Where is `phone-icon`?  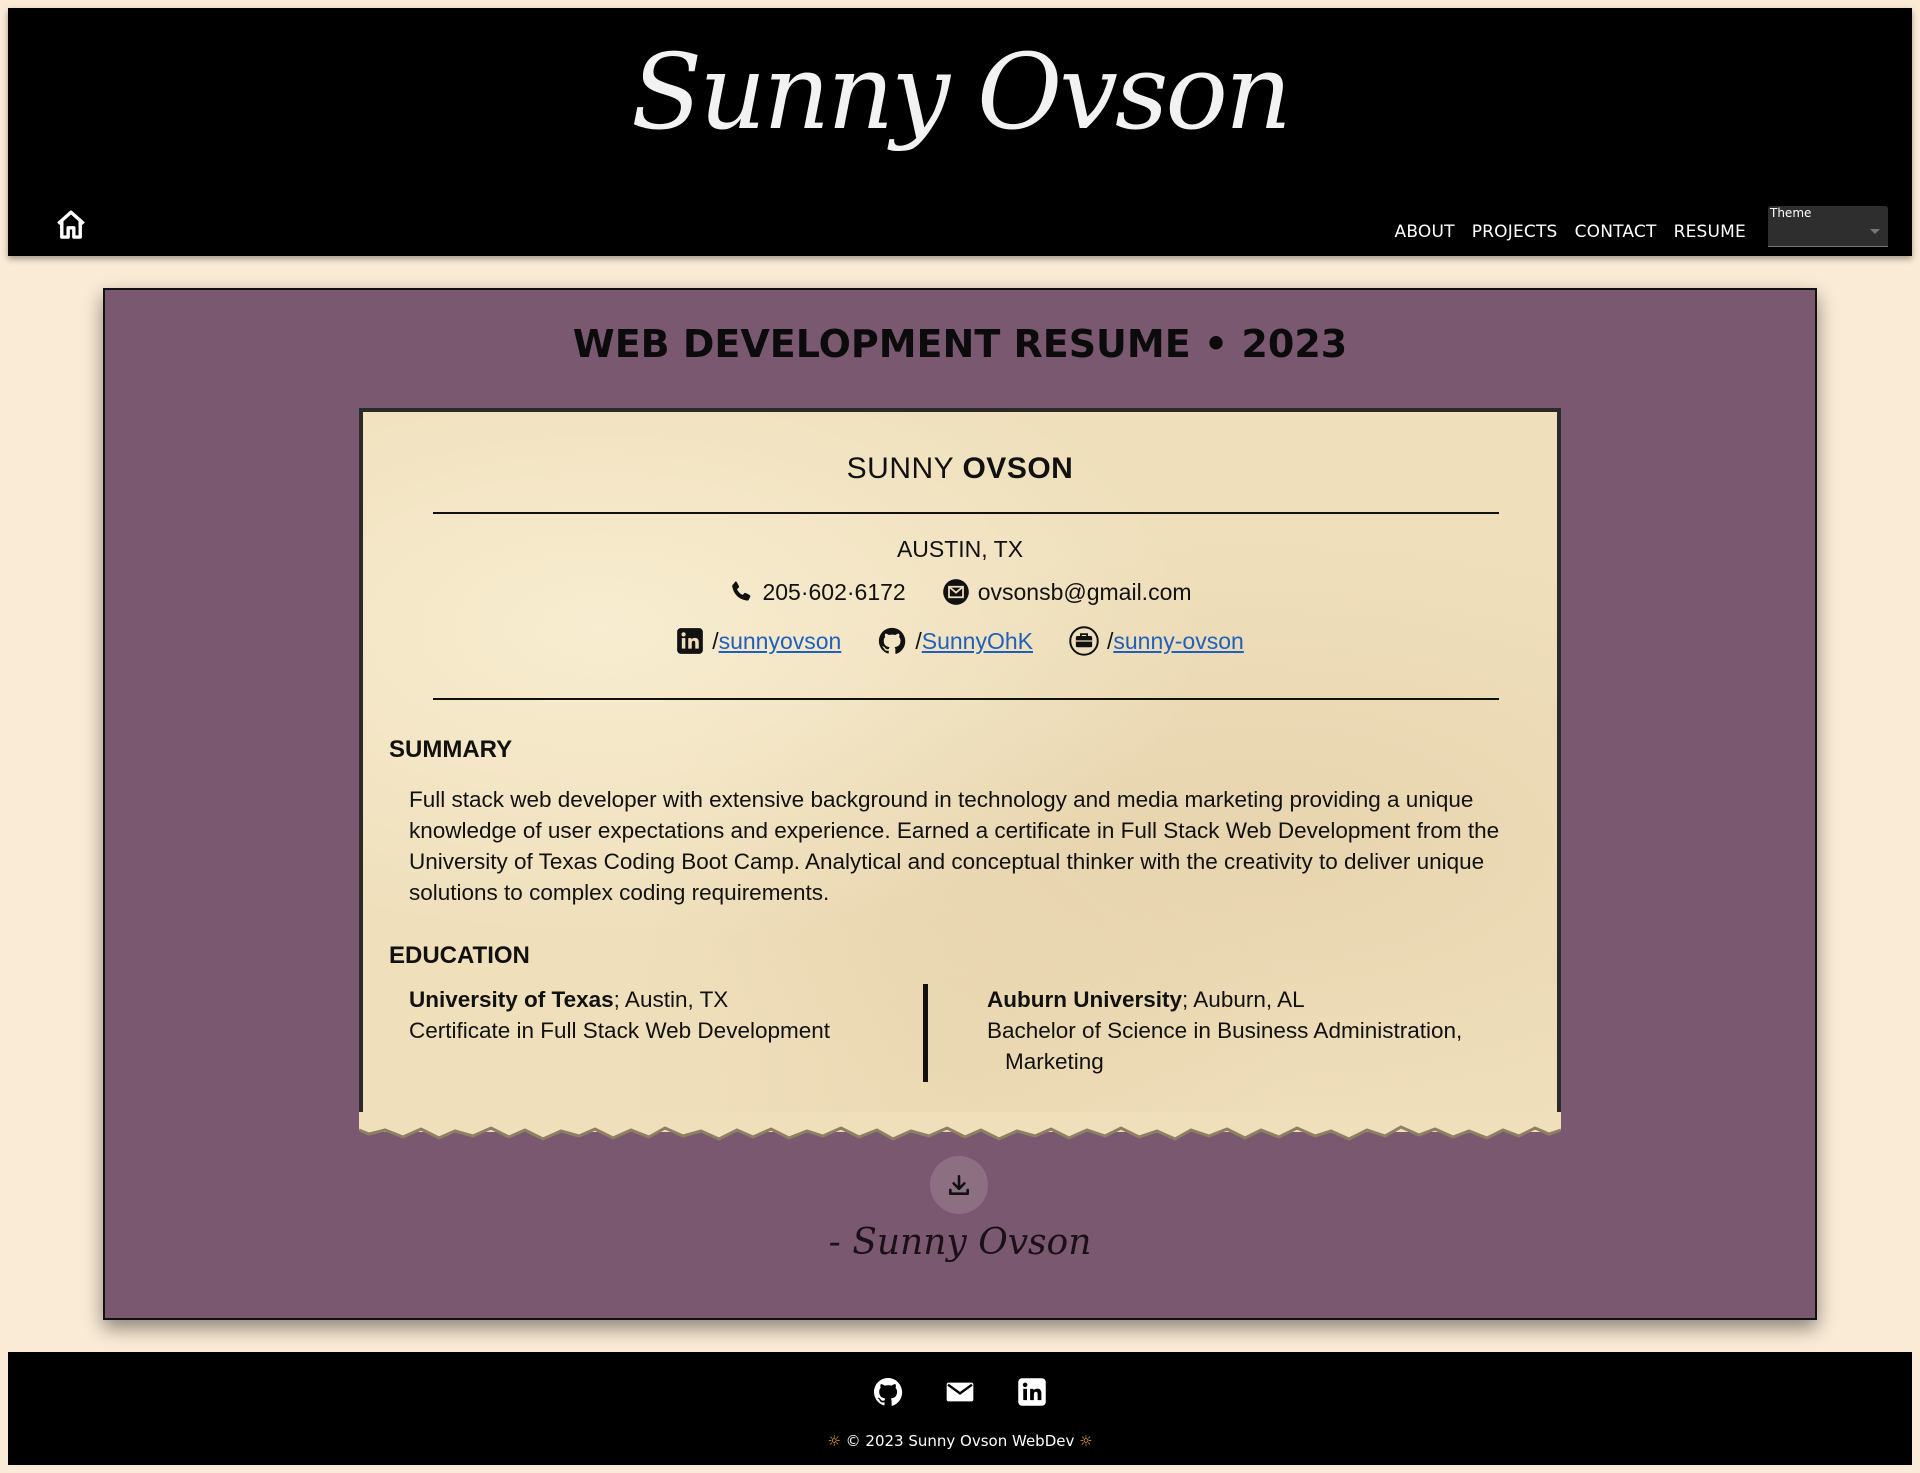 phone-icon is located at coordinates (741, 591).